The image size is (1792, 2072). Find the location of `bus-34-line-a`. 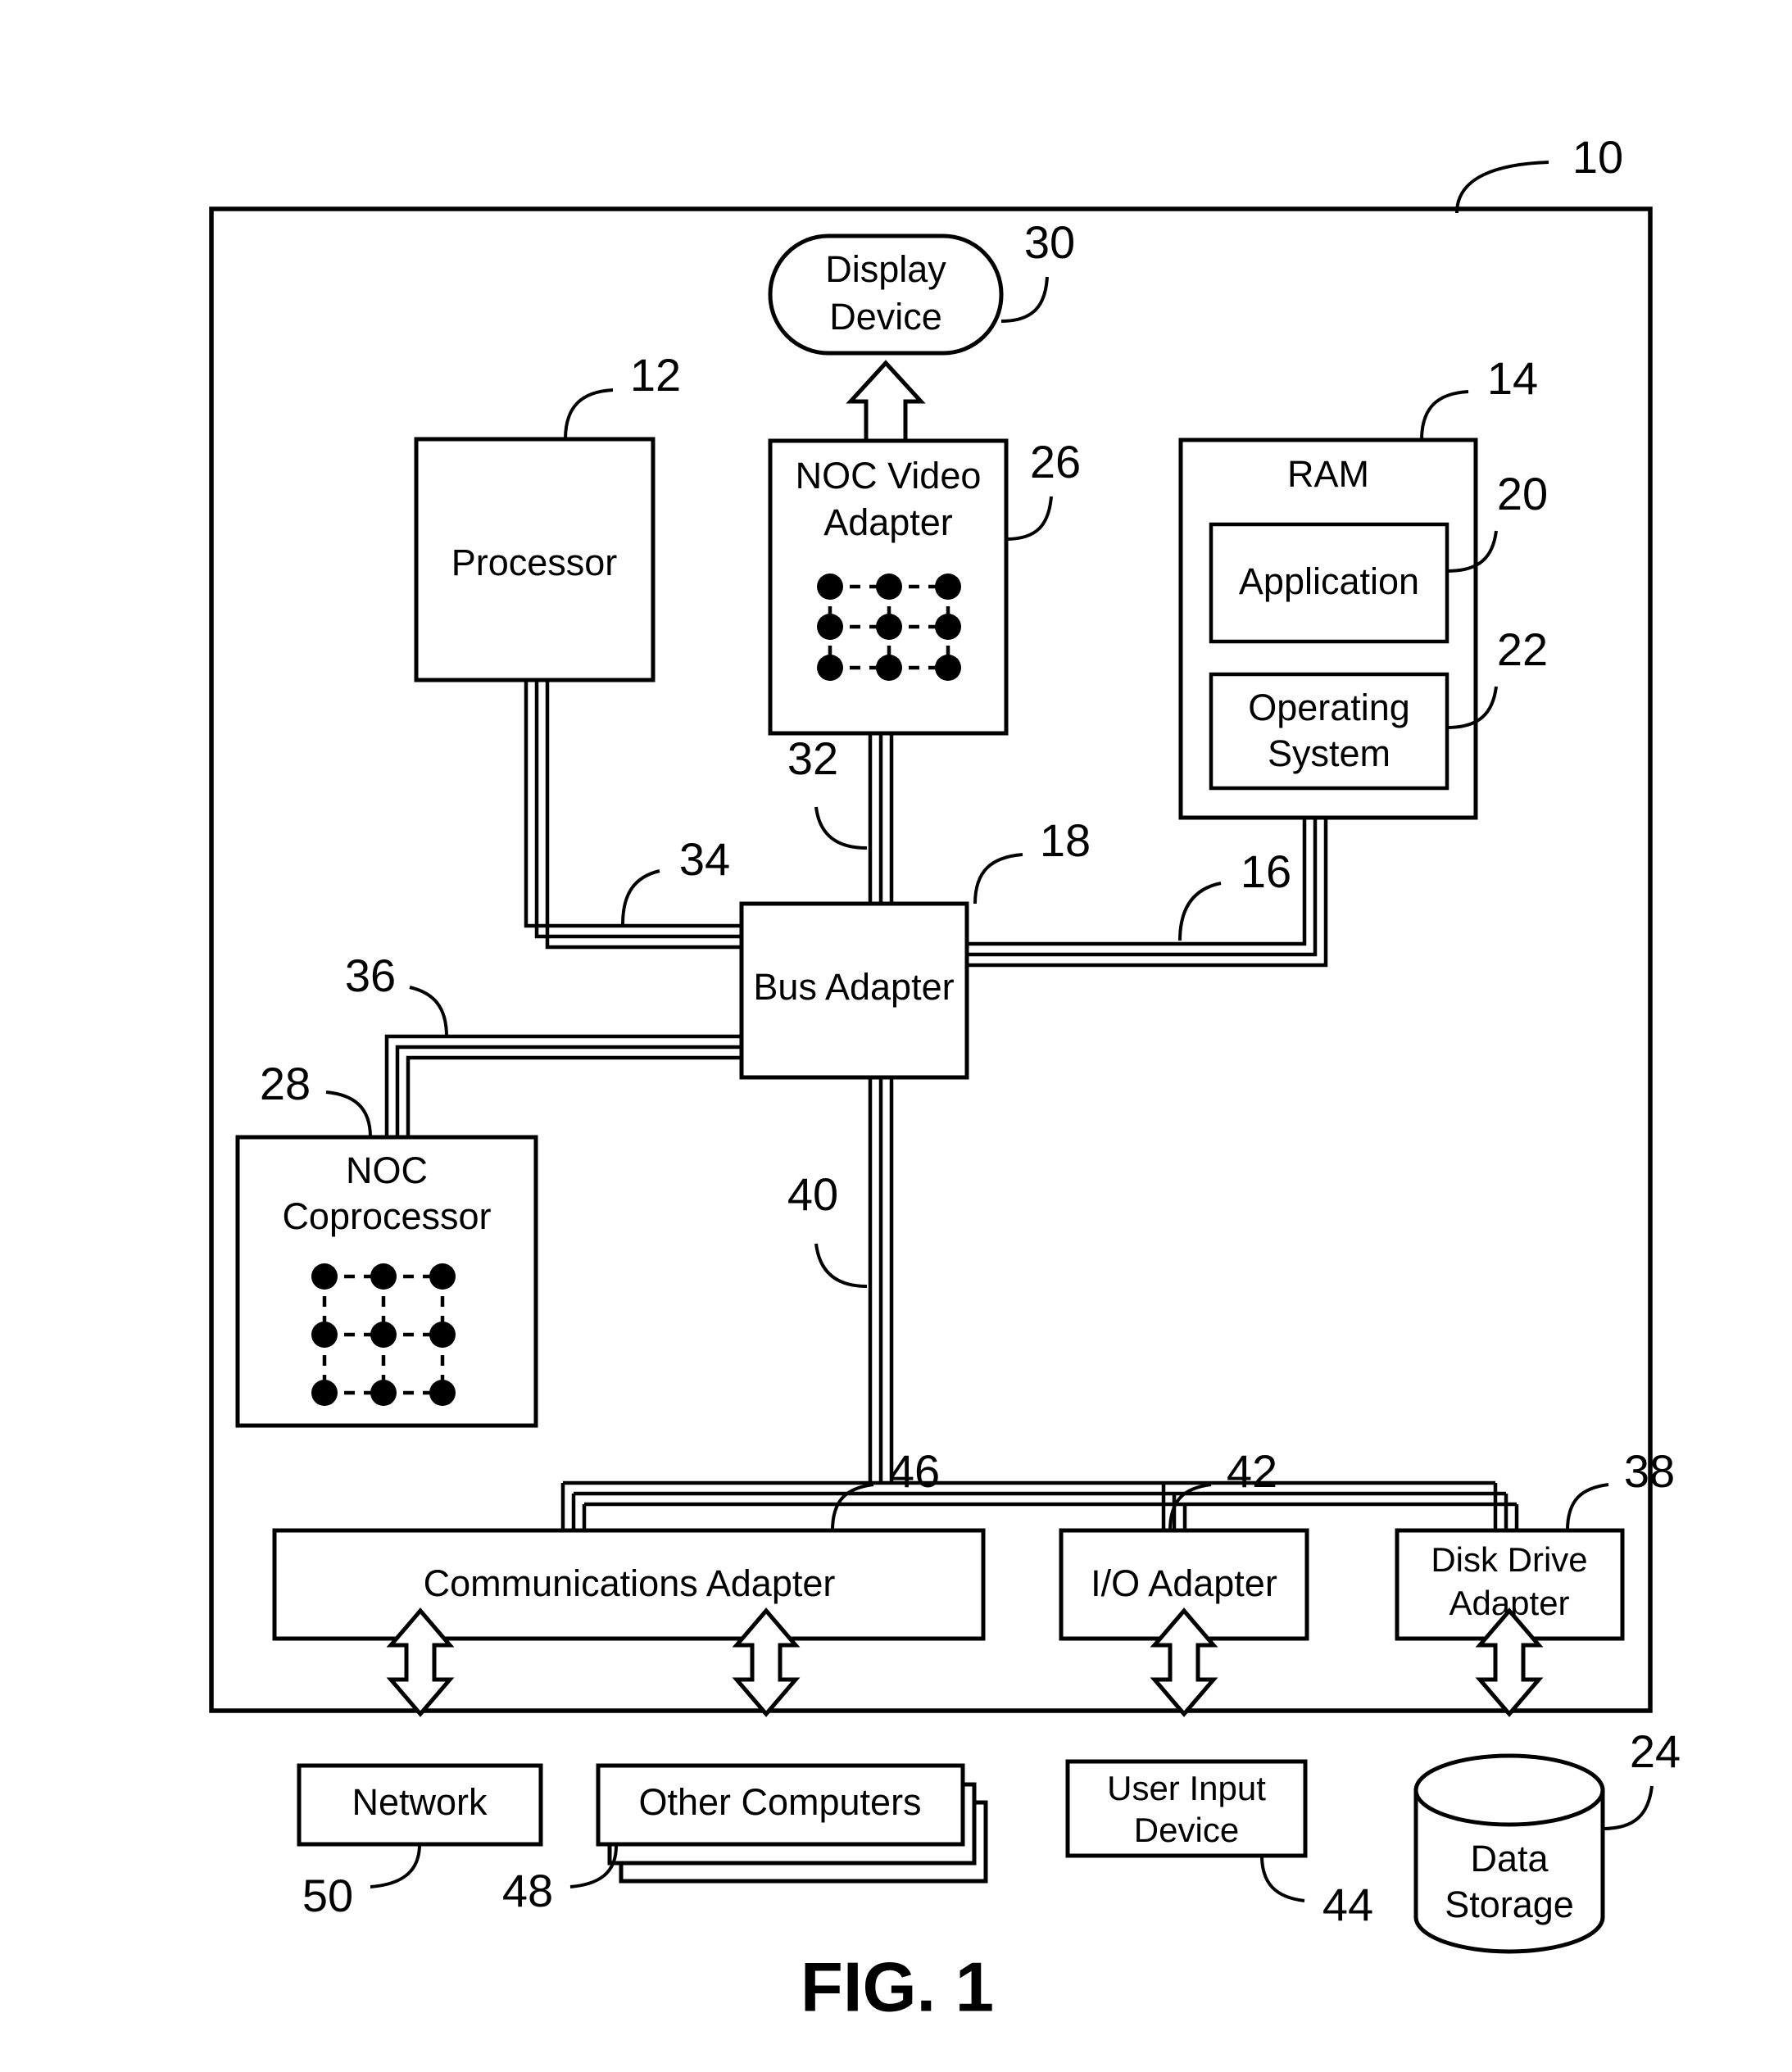

bus-34-line-a is located at coordinates (633, 805).